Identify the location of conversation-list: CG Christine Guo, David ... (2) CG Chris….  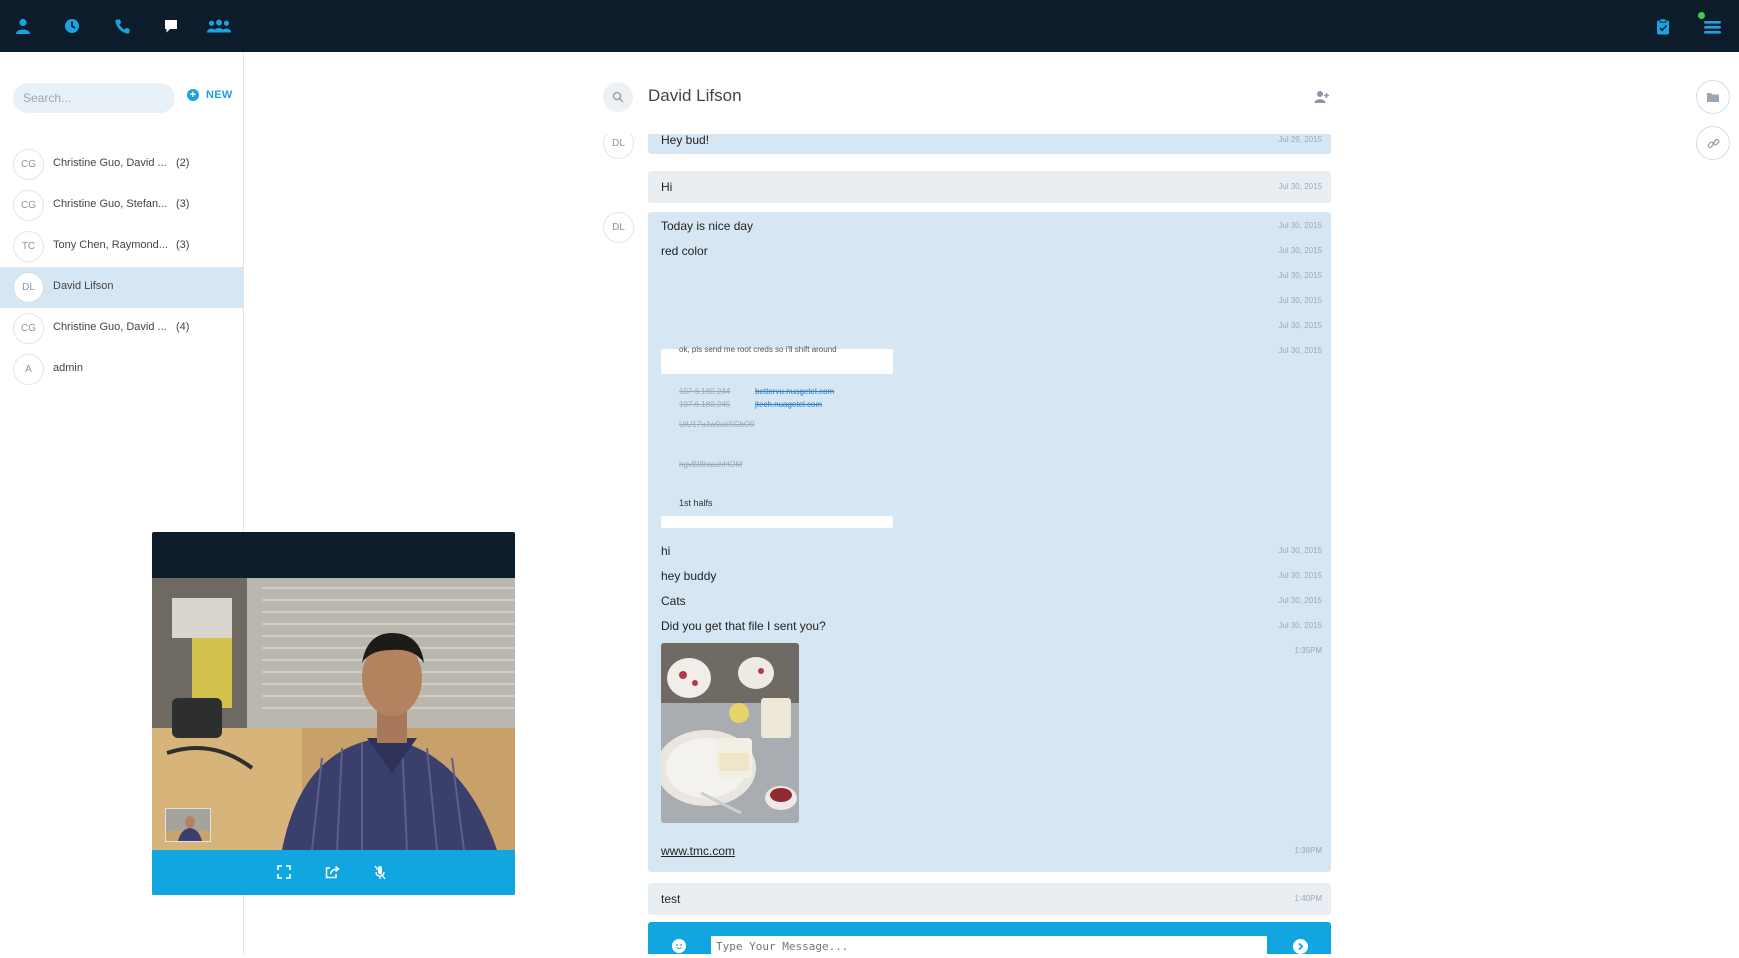
(122, 267).